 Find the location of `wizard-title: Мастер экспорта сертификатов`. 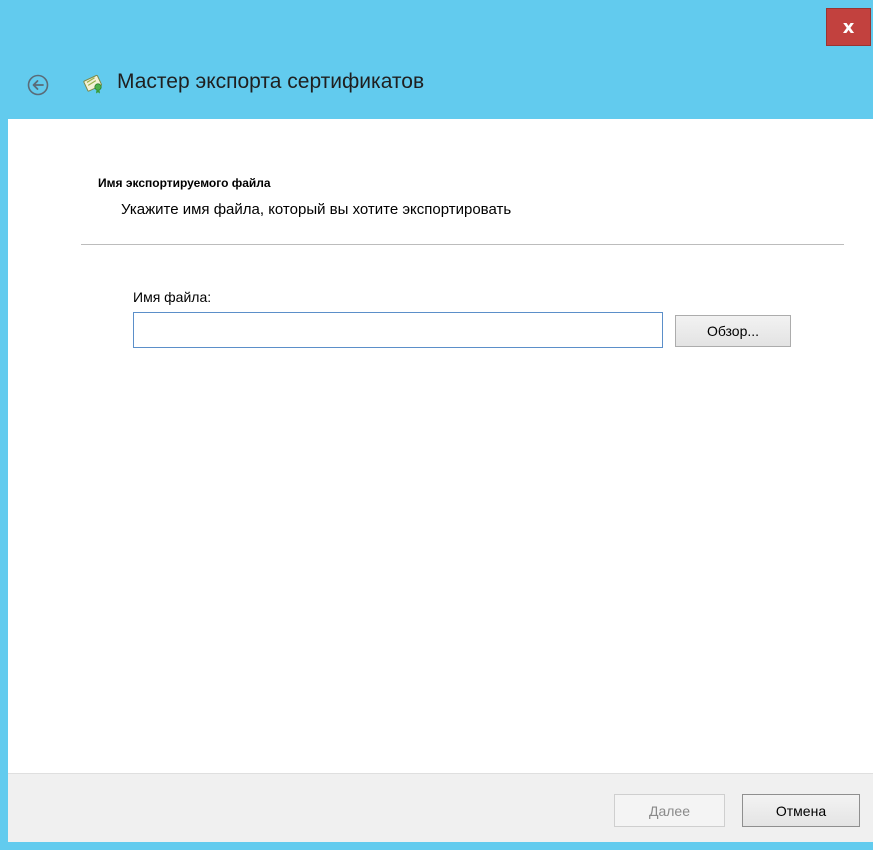

wizard-title: Мастер экспорта сертификатов is located at coordinates (271, 81).